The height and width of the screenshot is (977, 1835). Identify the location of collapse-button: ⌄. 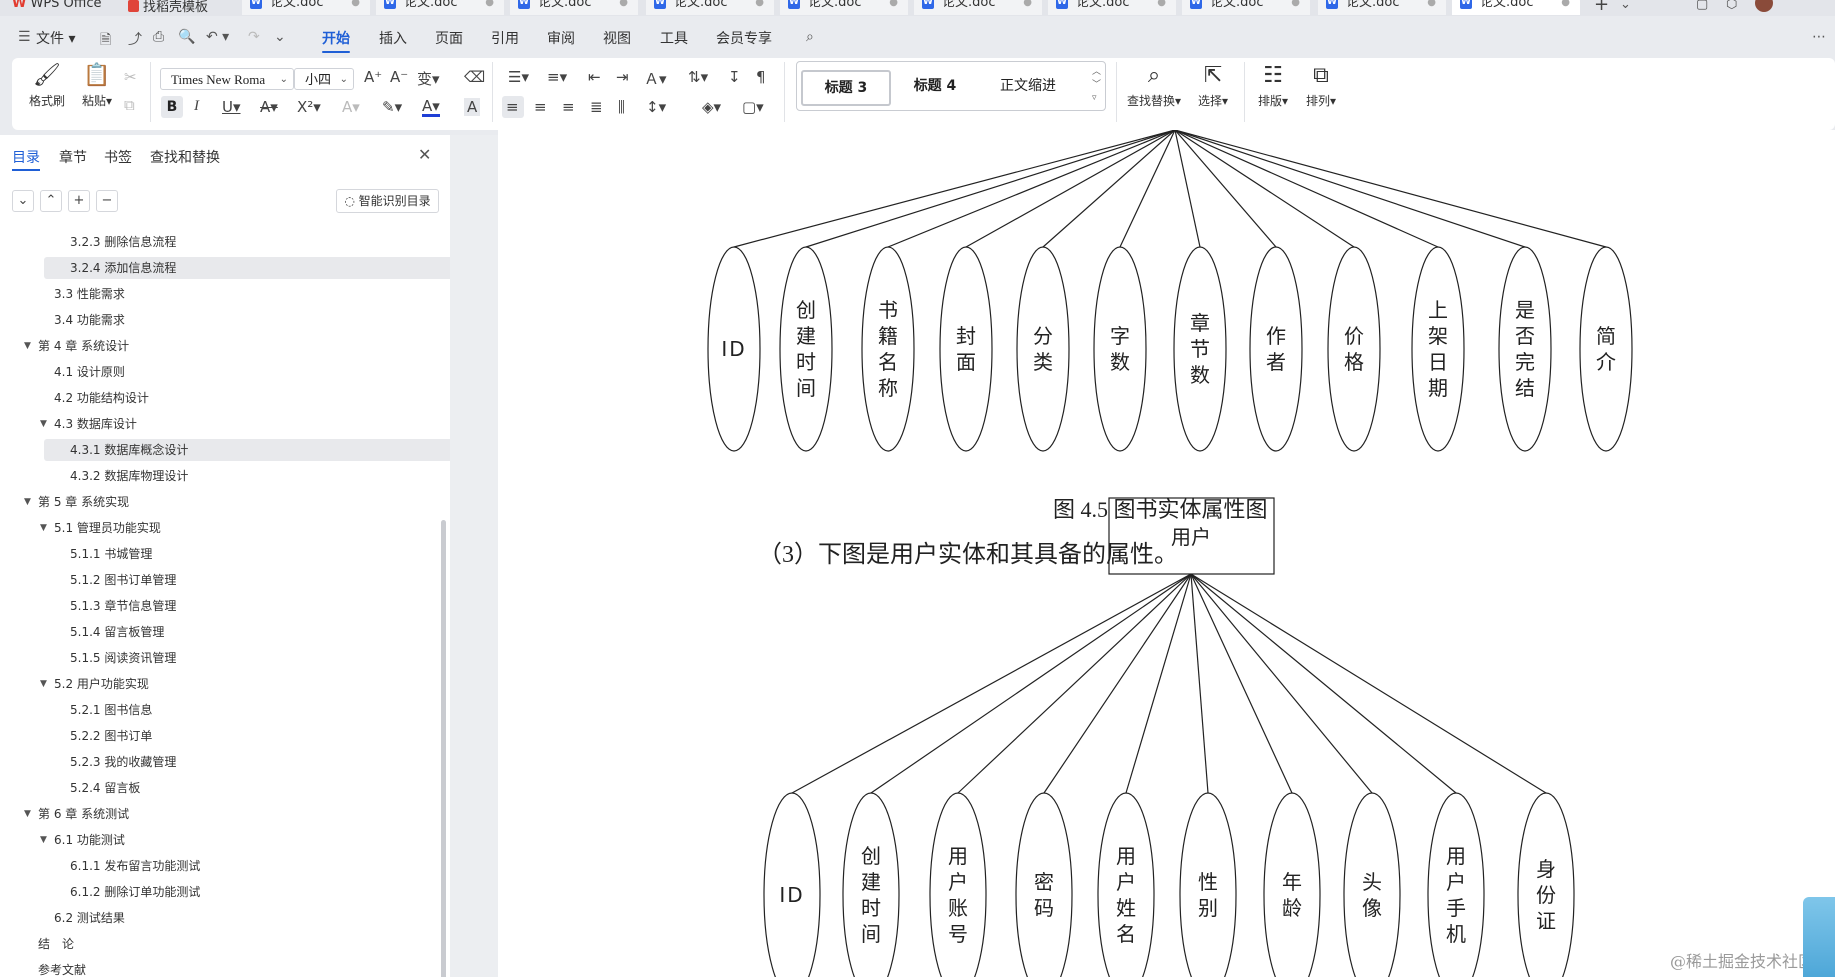
(23, 201).